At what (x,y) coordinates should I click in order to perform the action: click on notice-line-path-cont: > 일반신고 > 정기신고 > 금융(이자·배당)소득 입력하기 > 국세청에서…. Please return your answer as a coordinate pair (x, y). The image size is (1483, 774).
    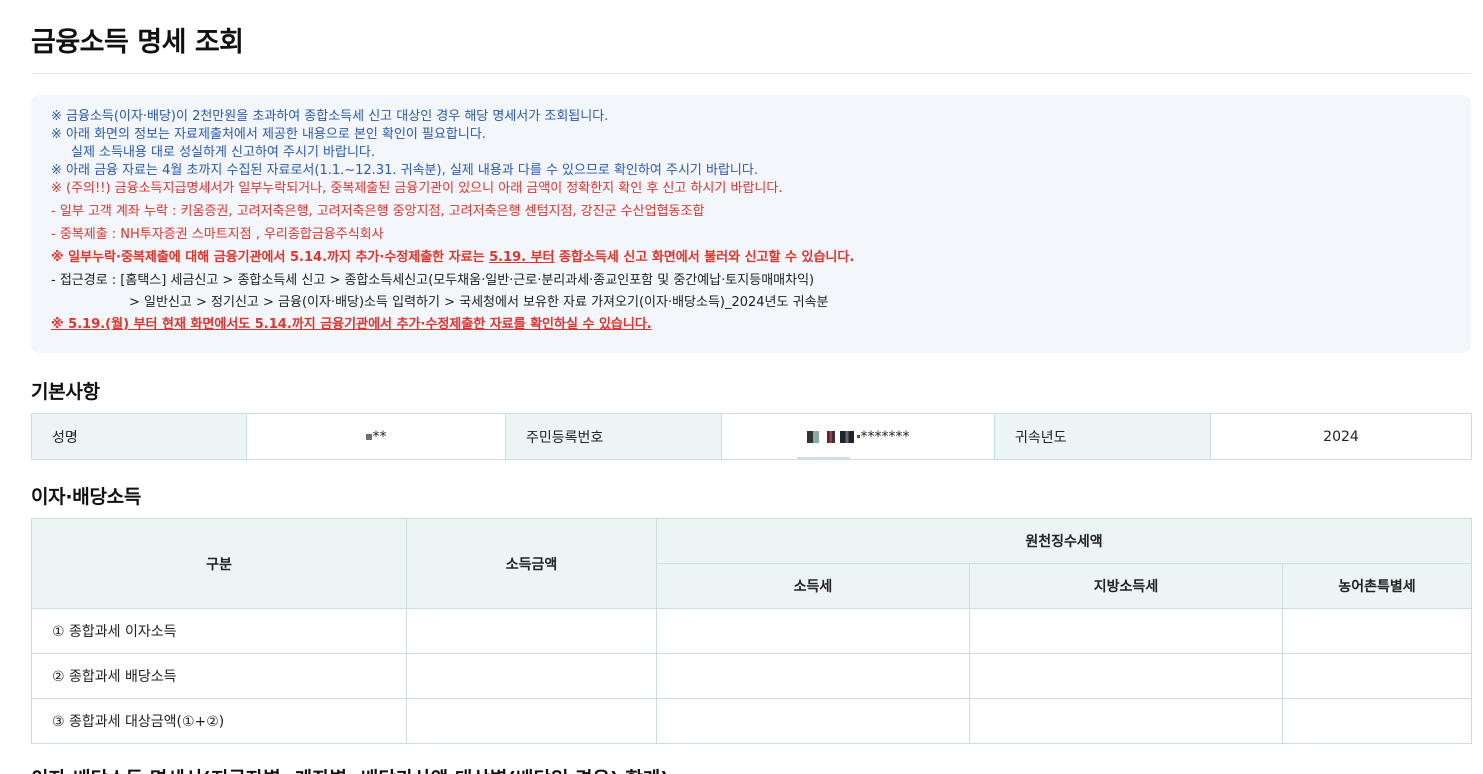
    Looking at the image, I should click on (479, 302).